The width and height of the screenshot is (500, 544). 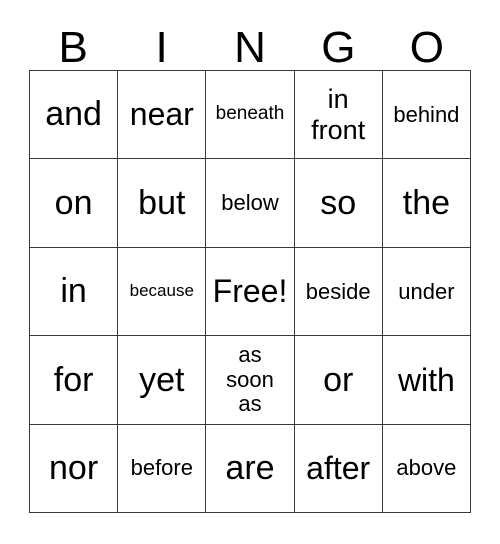 I want to click on bingo-cell-text: as soon as, so click(x=250, y=379).